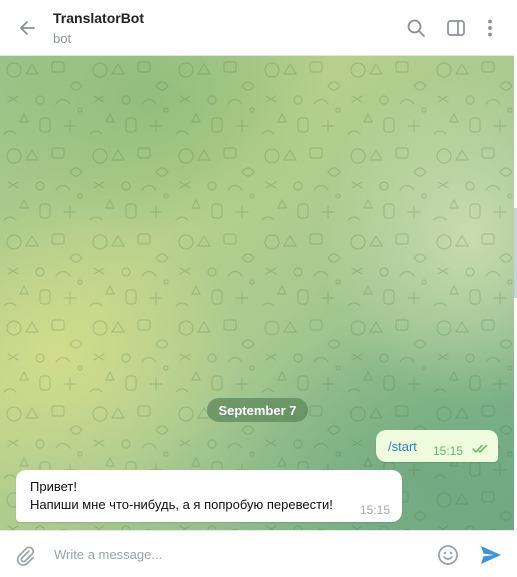 This screenshot has width=517, height=577. I want to click on emoji-icon, so click(448, 555).